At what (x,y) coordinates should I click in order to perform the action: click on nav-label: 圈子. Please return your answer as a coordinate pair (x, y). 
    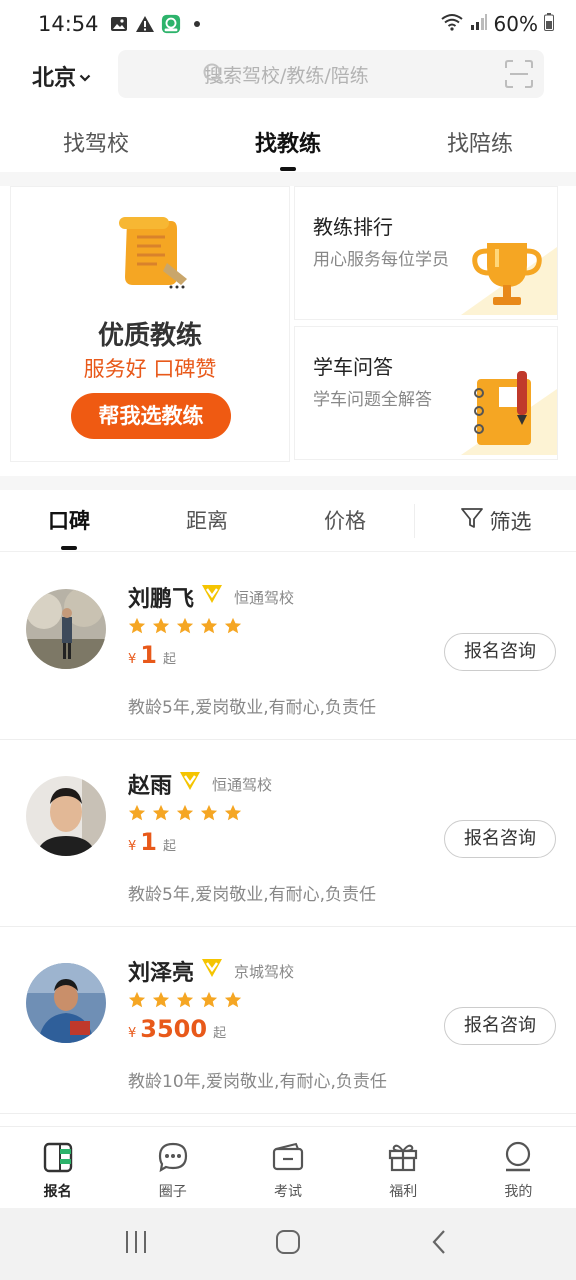
    Looking at the image, I should click on (172, 1192).